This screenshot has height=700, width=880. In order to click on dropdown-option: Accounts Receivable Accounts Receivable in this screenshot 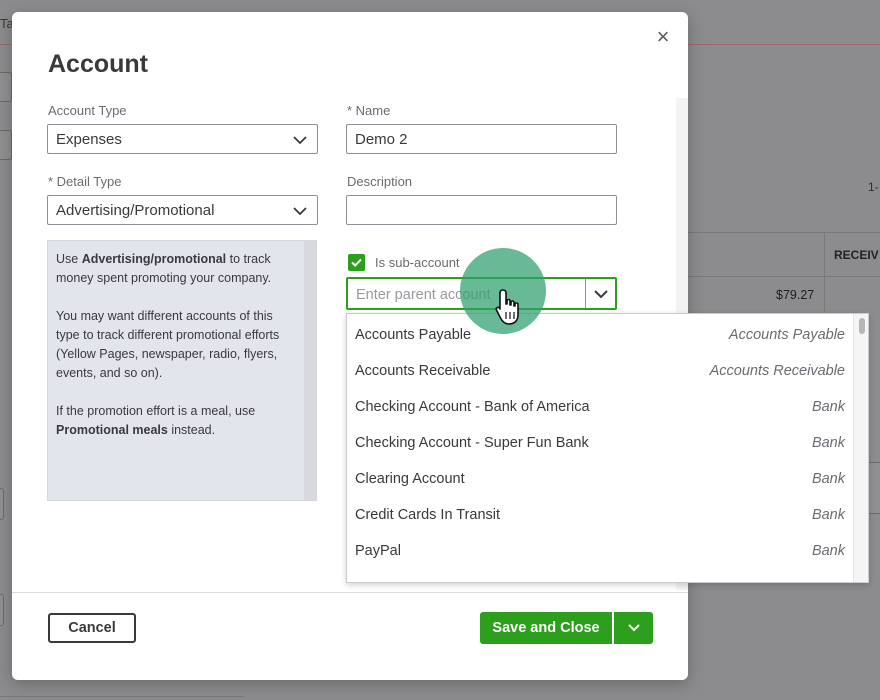, I will do `click(601, 372)`.